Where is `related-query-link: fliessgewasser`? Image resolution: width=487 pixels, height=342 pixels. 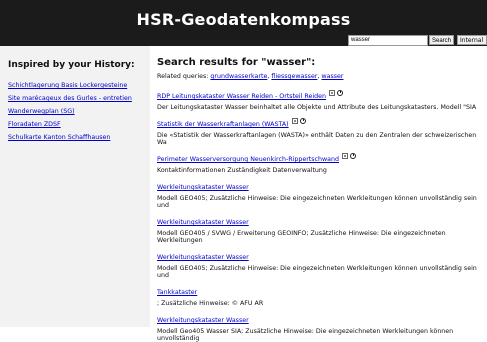 related-query-link: fliessgewasser is located at coordinates (294, 76).